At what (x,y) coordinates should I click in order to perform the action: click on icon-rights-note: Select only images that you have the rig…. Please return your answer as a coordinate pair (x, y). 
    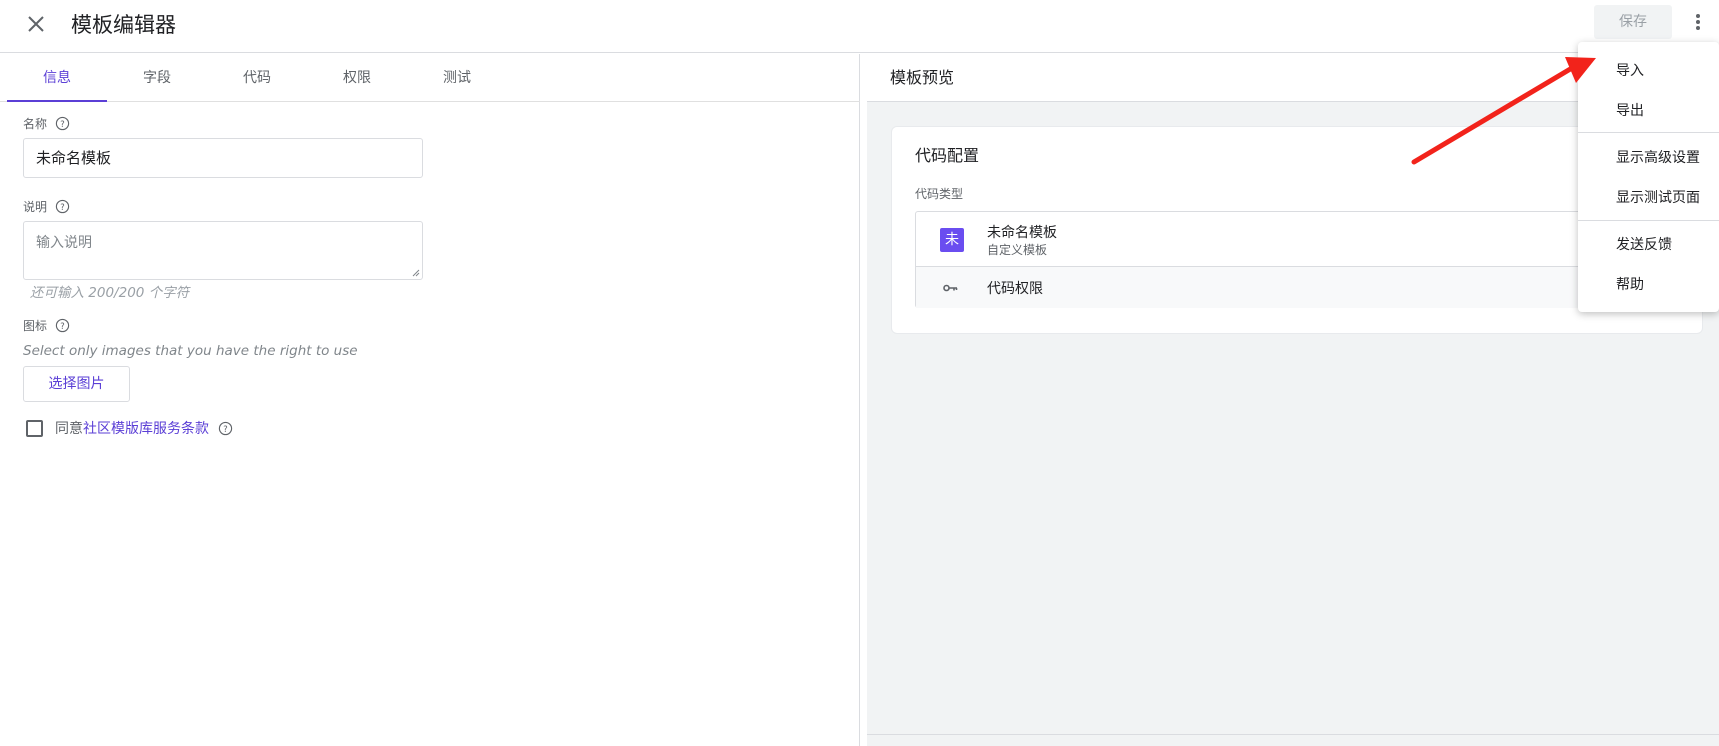
    Looking at the image, I should click on (190, 351).